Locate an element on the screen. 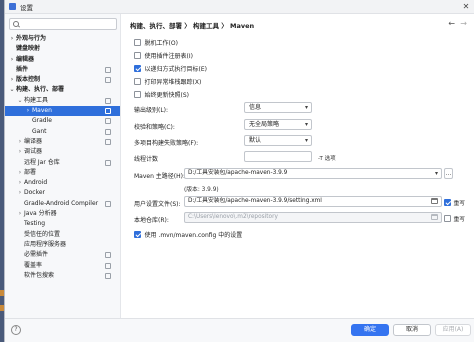 This screenshot has height=342, width=474. use-maven-config-checkbox is located at coordinates (137, 234).